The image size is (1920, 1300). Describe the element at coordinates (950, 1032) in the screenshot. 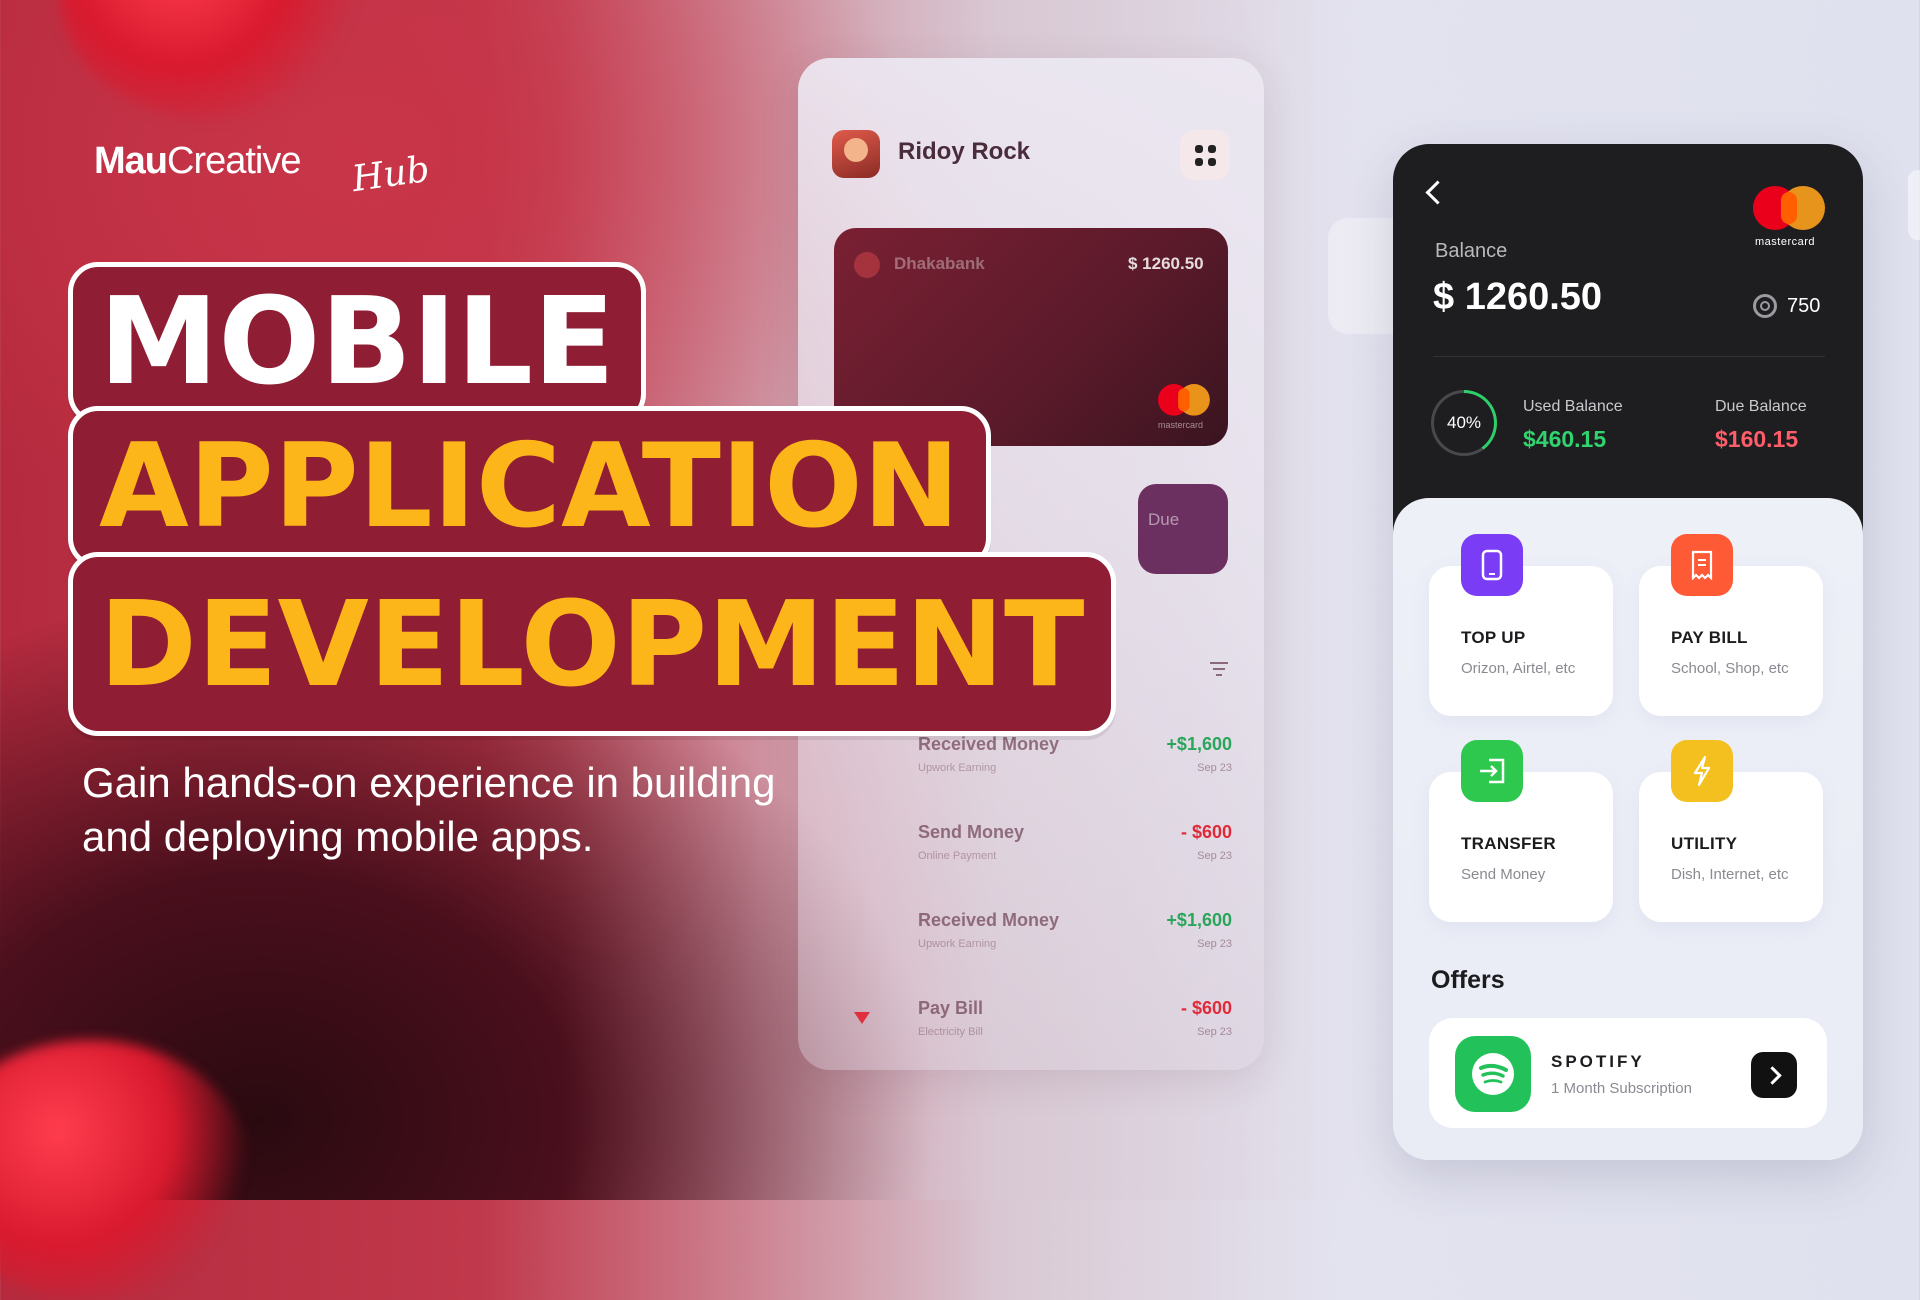

I see `transaction-subtitle: Electricity Bill` at that location.